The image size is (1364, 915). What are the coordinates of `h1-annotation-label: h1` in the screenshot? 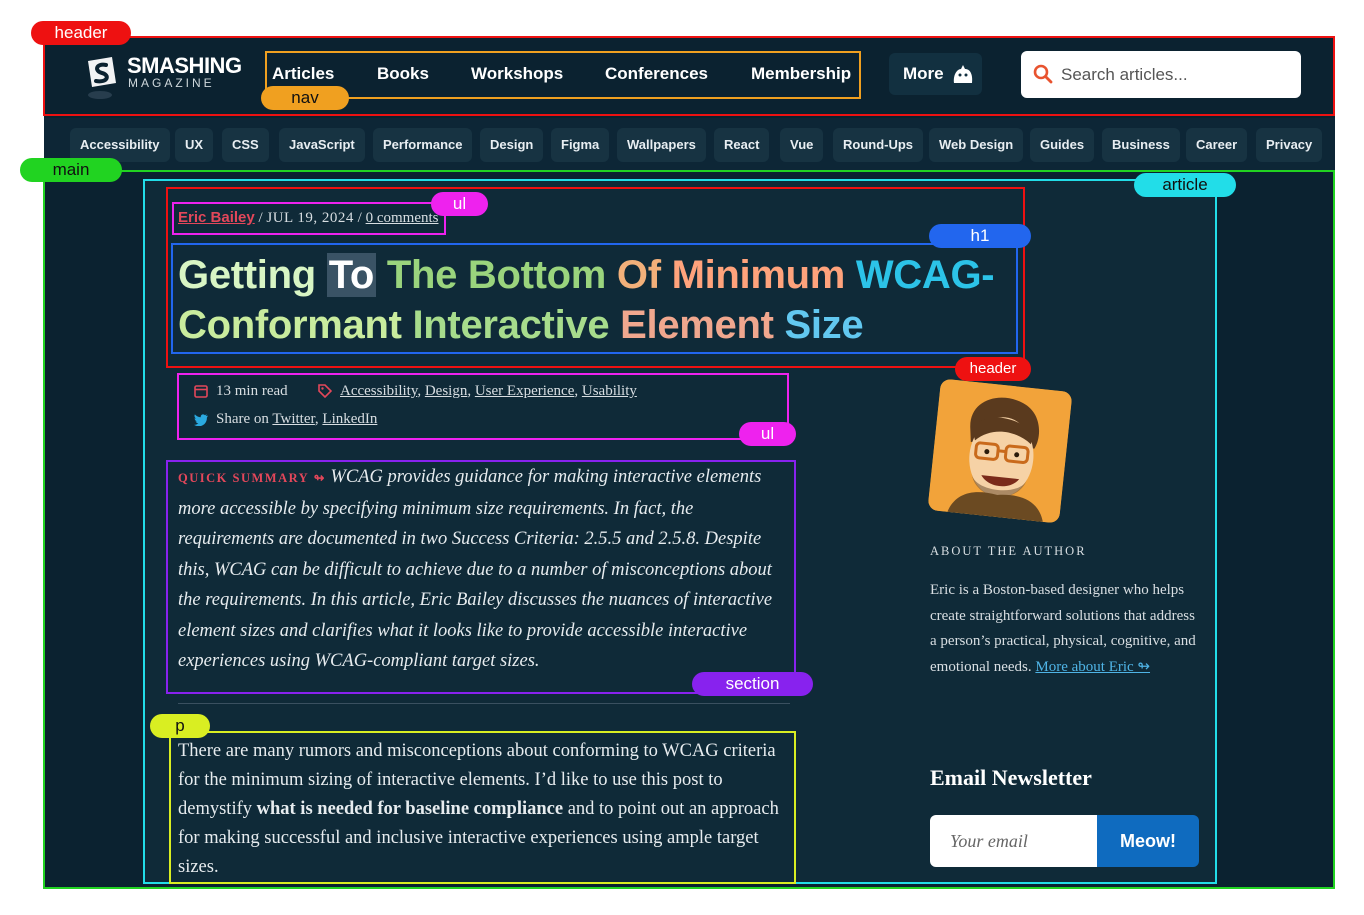 It's located at (980, 236).